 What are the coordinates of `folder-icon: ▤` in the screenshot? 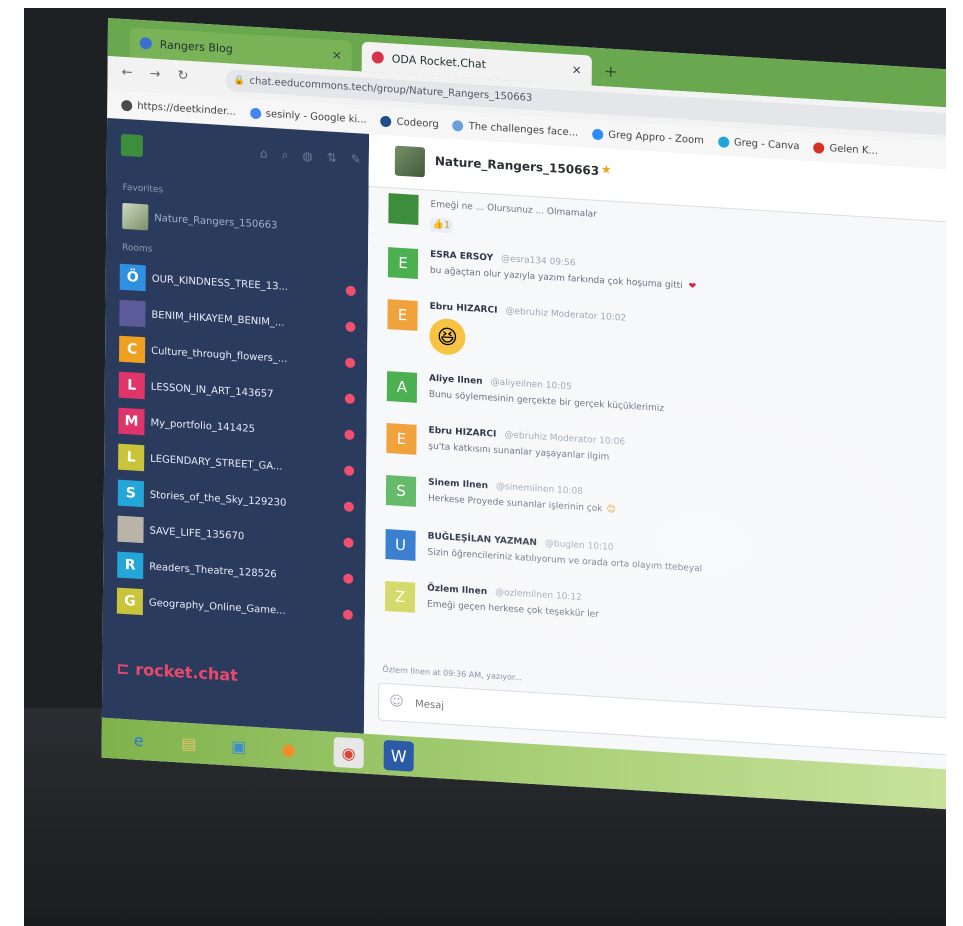 It's located at (189, 743).